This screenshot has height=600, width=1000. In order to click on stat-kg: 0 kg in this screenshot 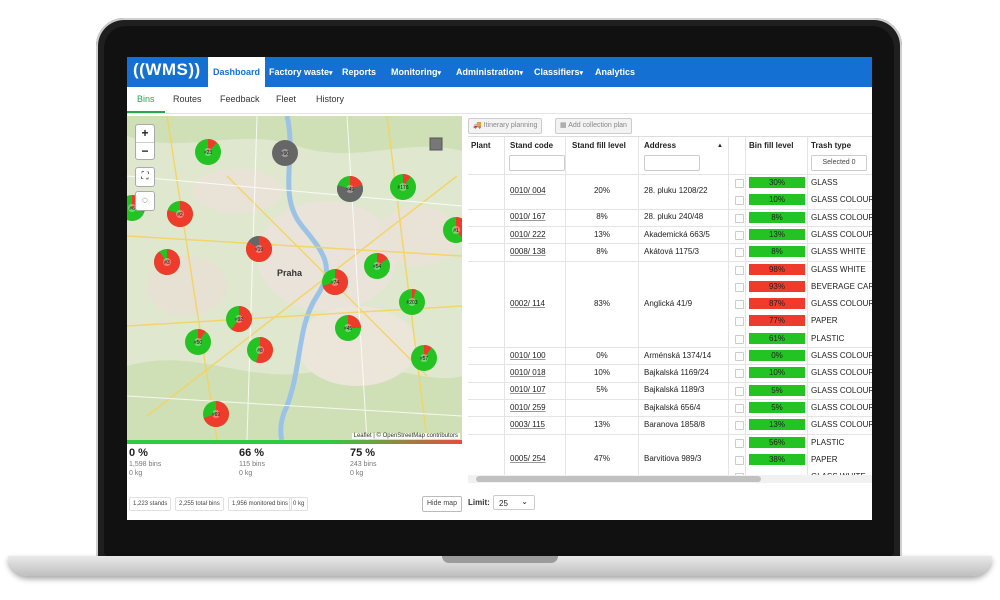, I will do `click(357, 473)`.